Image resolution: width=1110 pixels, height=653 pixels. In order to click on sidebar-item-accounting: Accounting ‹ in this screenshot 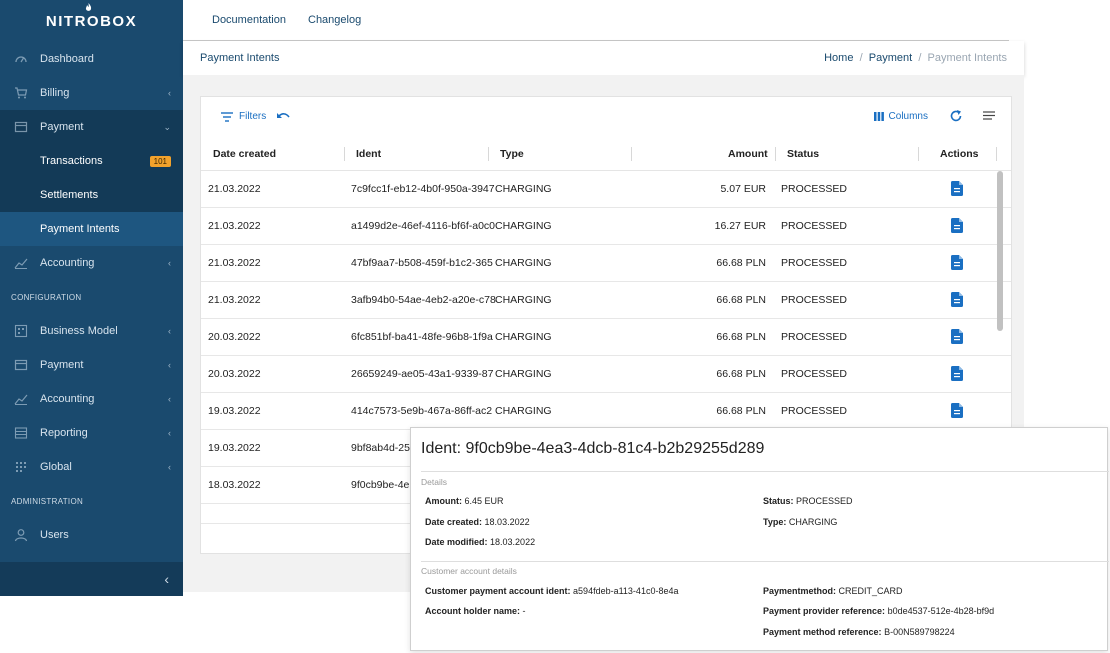, I will do `click(91, 263)`.